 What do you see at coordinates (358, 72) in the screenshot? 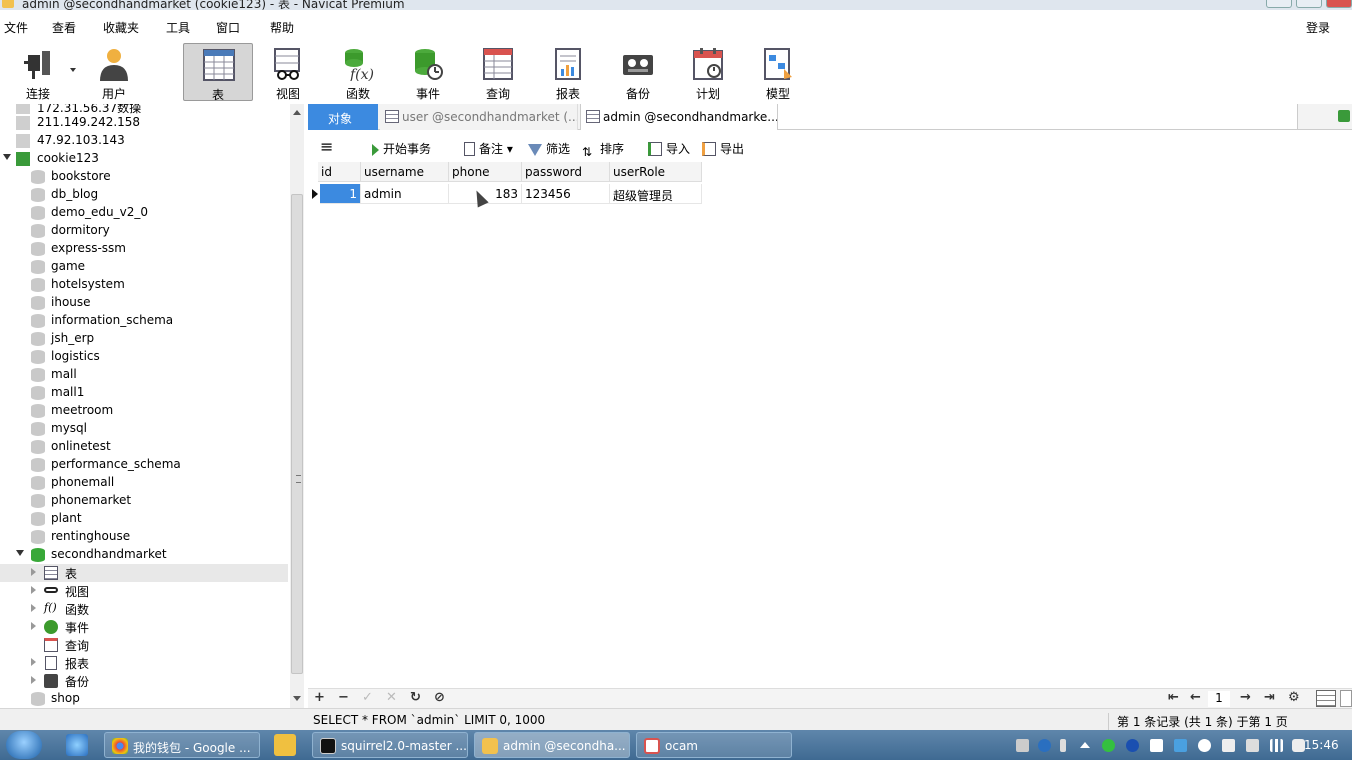
I see `function-button: f(x) 函数` at bounding box center [358, 72].